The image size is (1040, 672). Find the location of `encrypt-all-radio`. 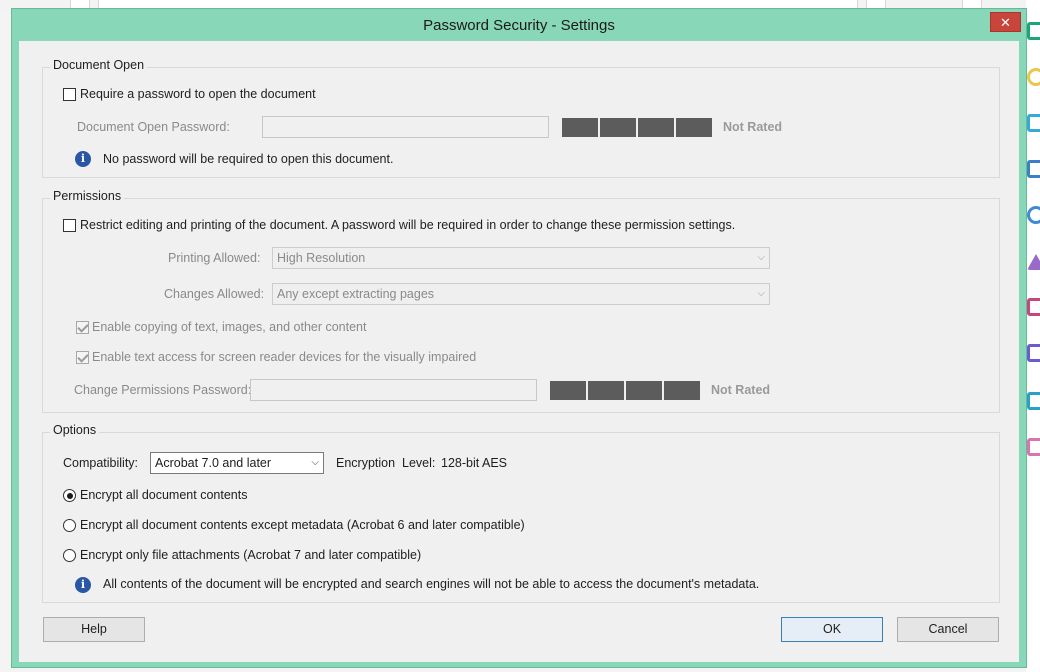

encrypt-all-radio is located at coordinates (69, 495).